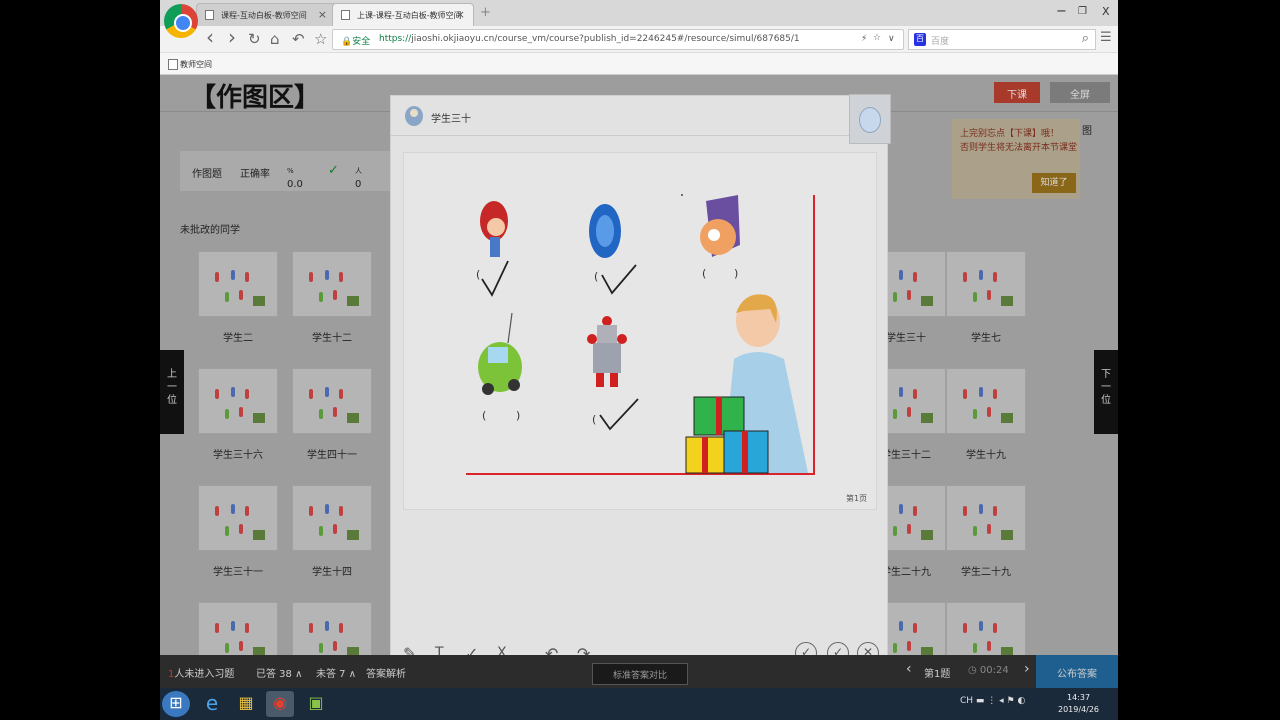 This screenshot has height=720, width=1280. I want to click on windows-taskbar: ⊞ e ▦ ◉ ▣ CH ▬ ⋮ ◂ ⚑ ◐ 14:37 2019/4/26, so click(639, 704).